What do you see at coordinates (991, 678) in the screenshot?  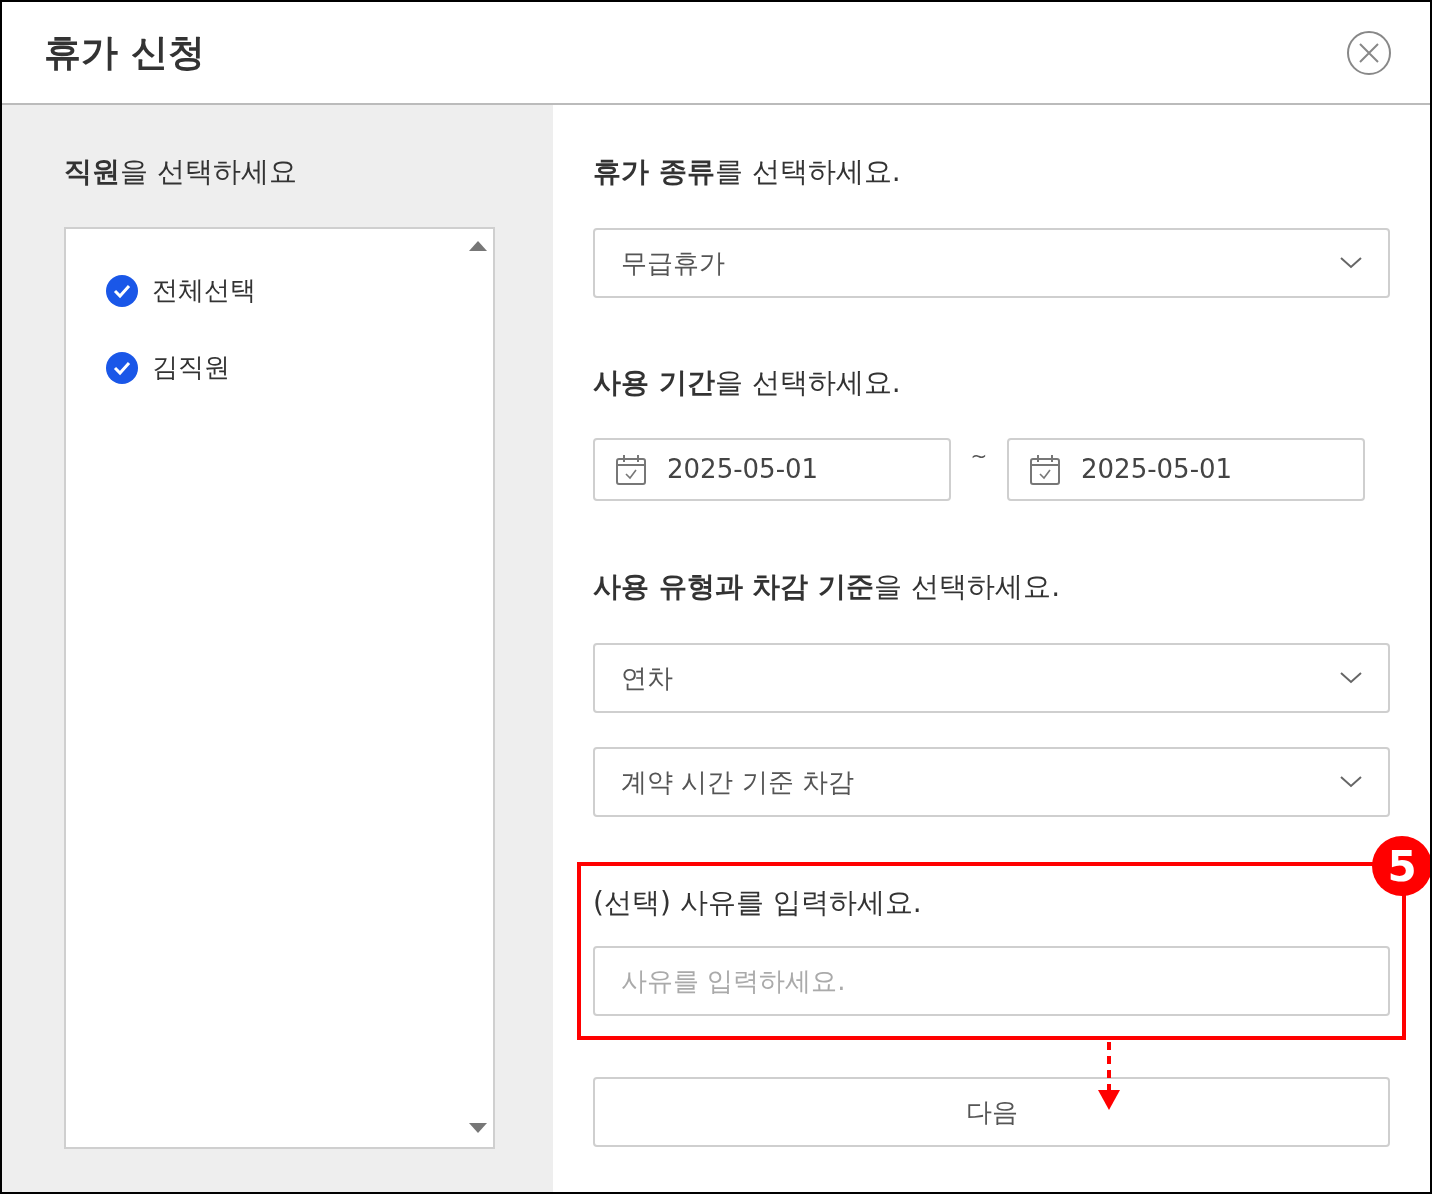 I see `dropdown-select: 연차` at bounding box center [991, 678].